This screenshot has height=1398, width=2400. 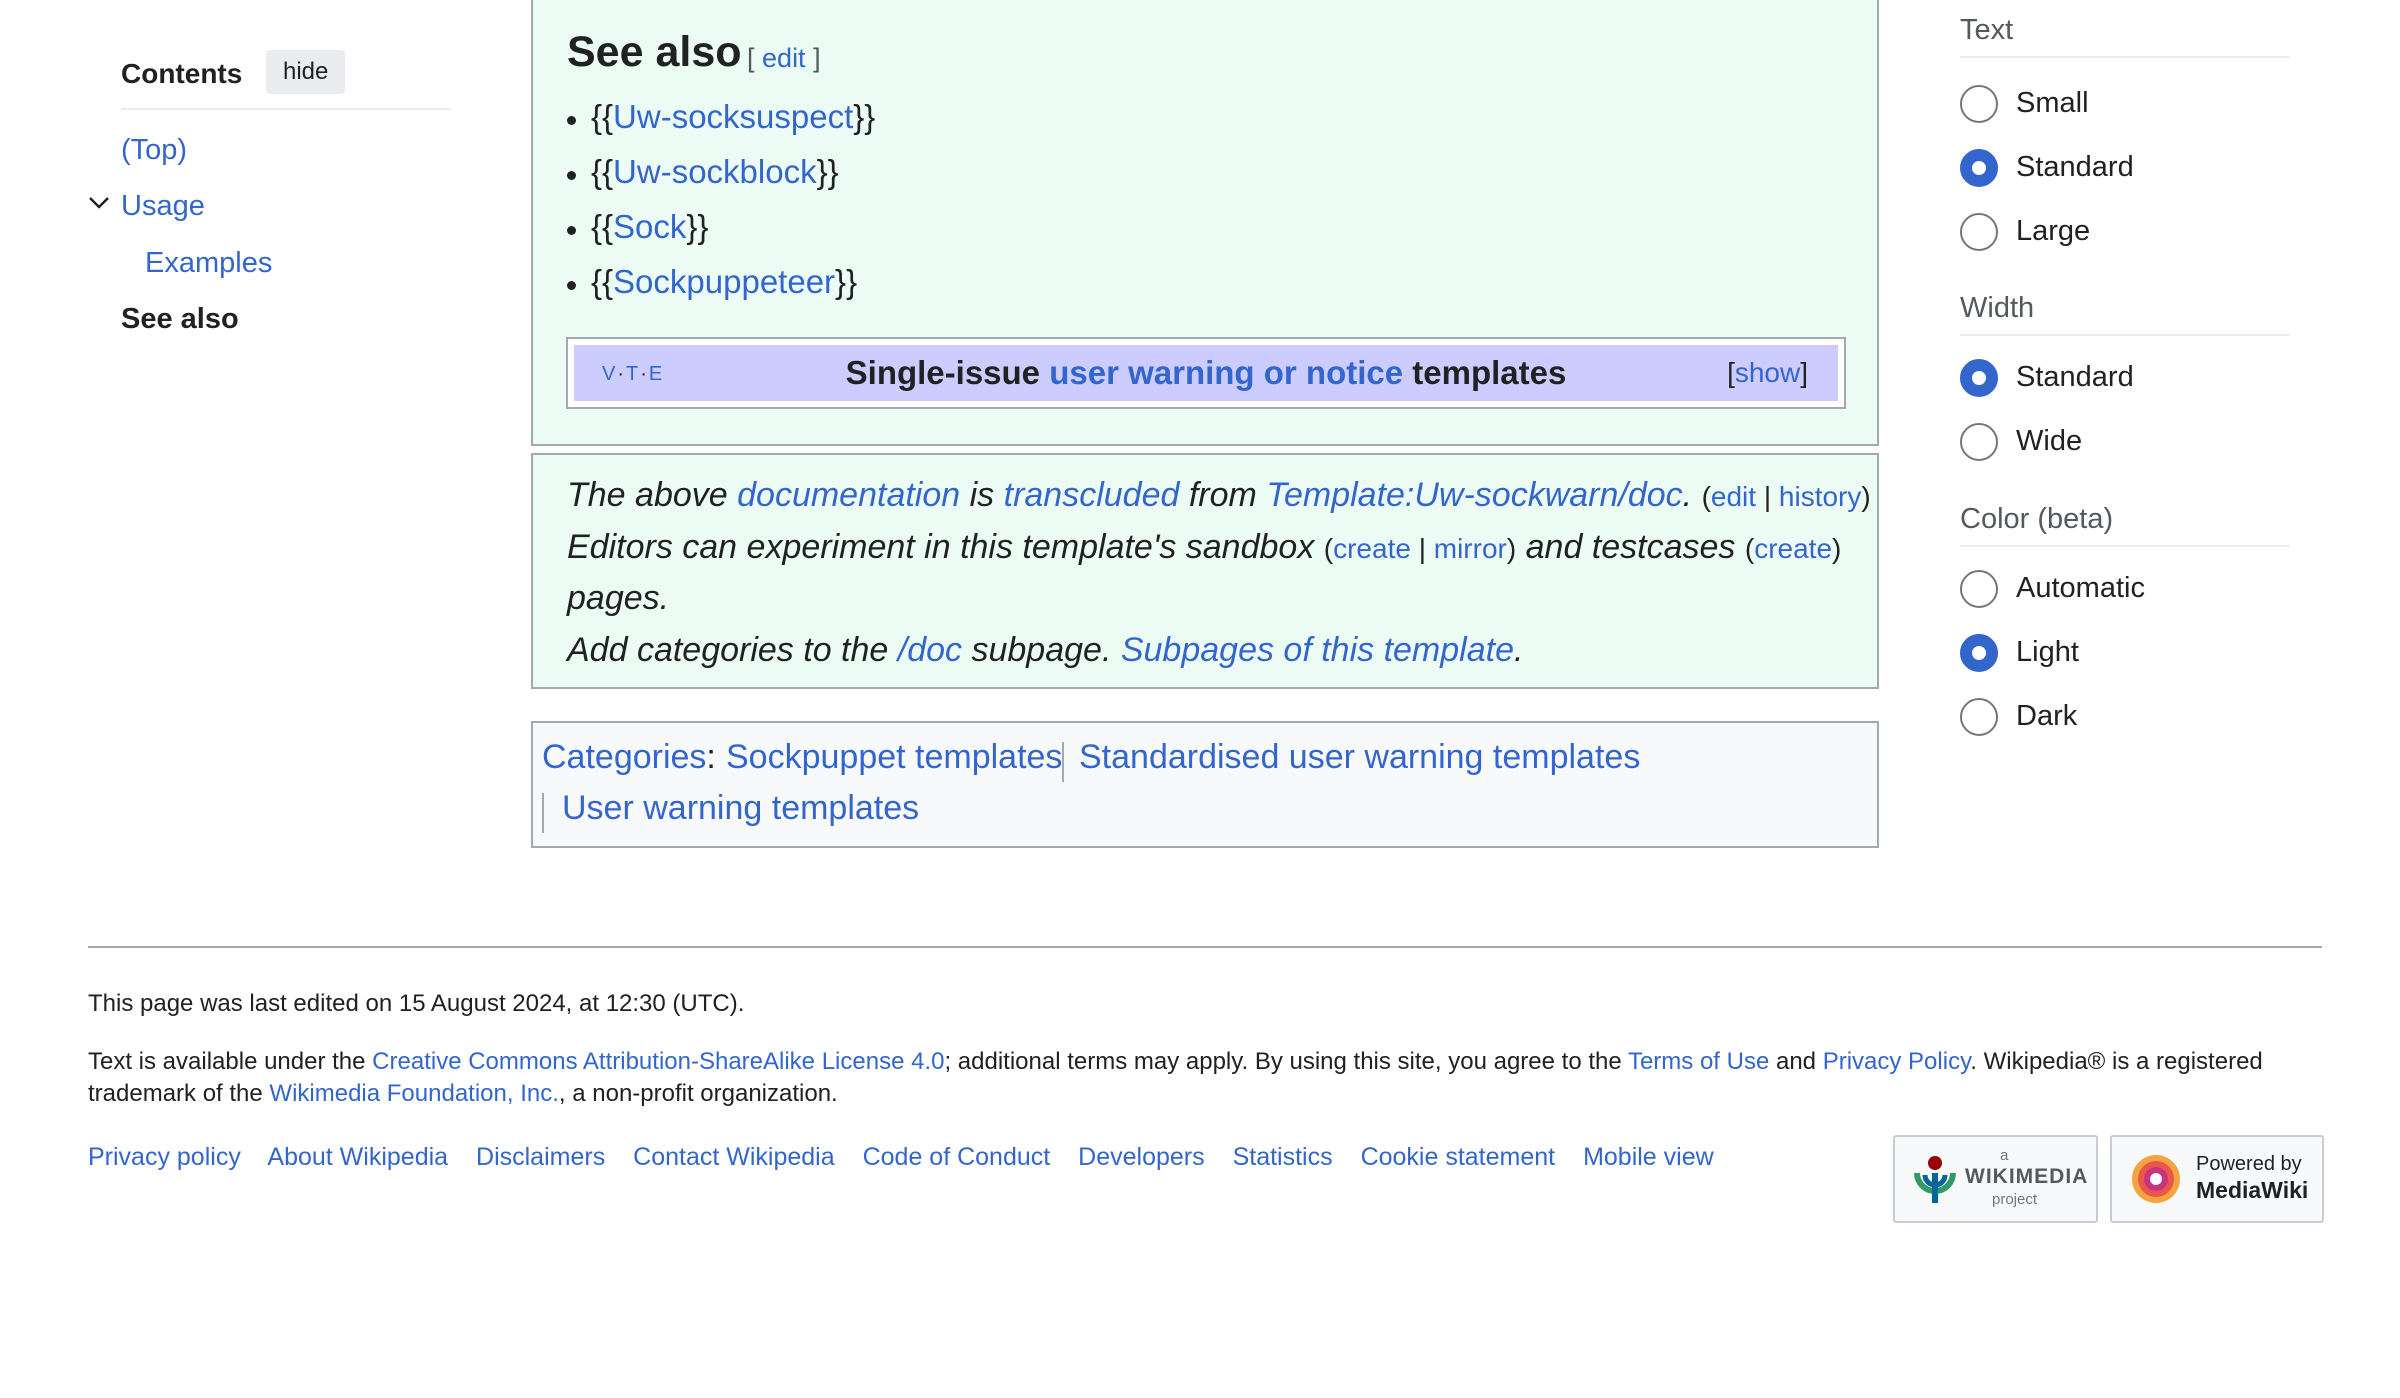 What do you see at coordinates (1897, 1061) in the screenshot?
I see `privacy-policy-link: Privacy Policy` at bounding box center [1897, 1061].